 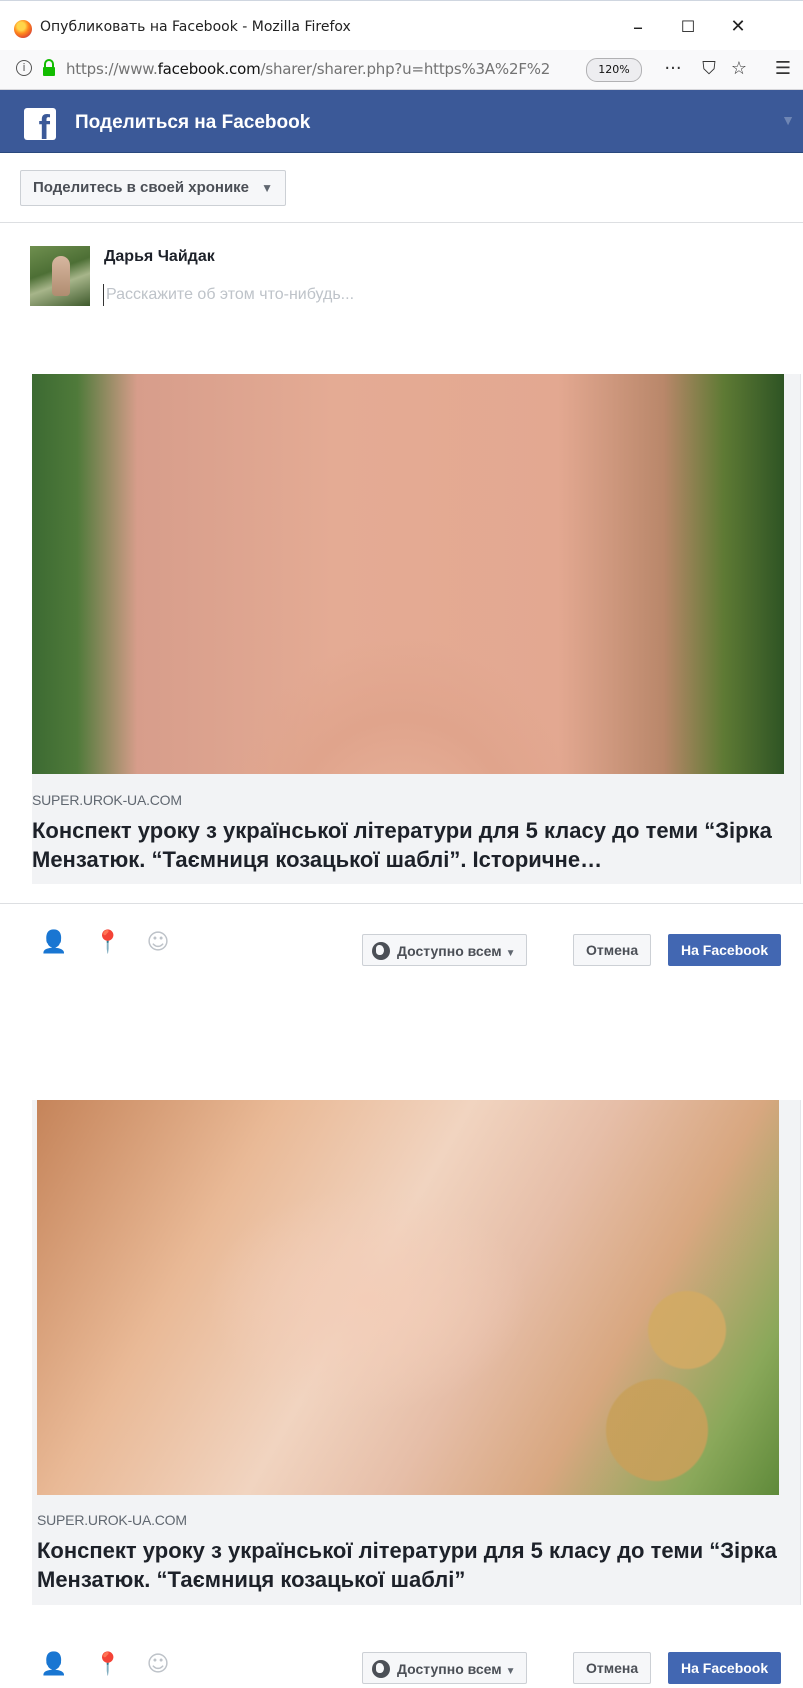 I want to click on dialog-title: Поделиться на Facebook, so click(x=193, y=122).